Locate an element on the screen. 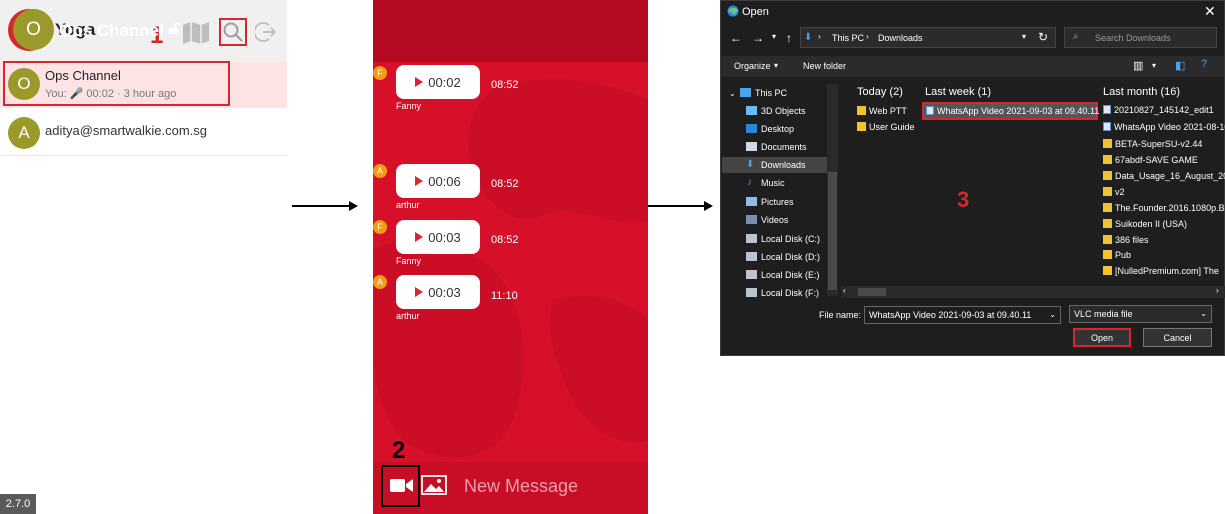 The width and height of the screenshot is (1225, 514). folder-item: The.Founder.2016.1080p.BRRip is located at coordinates (1164, 208).